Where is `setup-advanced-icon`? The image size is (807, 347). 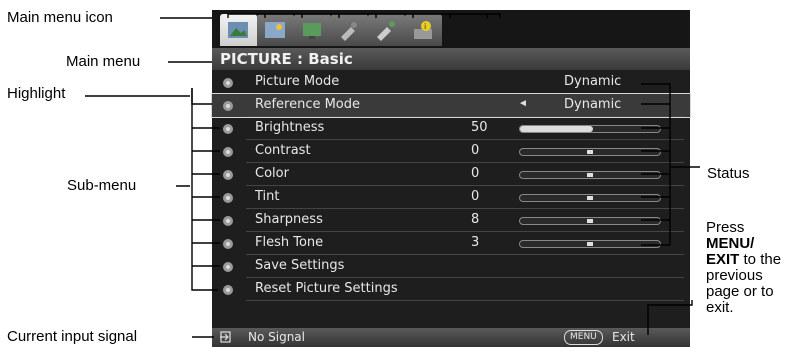
setup-advanced-icon is located at coordinates (386, 31).